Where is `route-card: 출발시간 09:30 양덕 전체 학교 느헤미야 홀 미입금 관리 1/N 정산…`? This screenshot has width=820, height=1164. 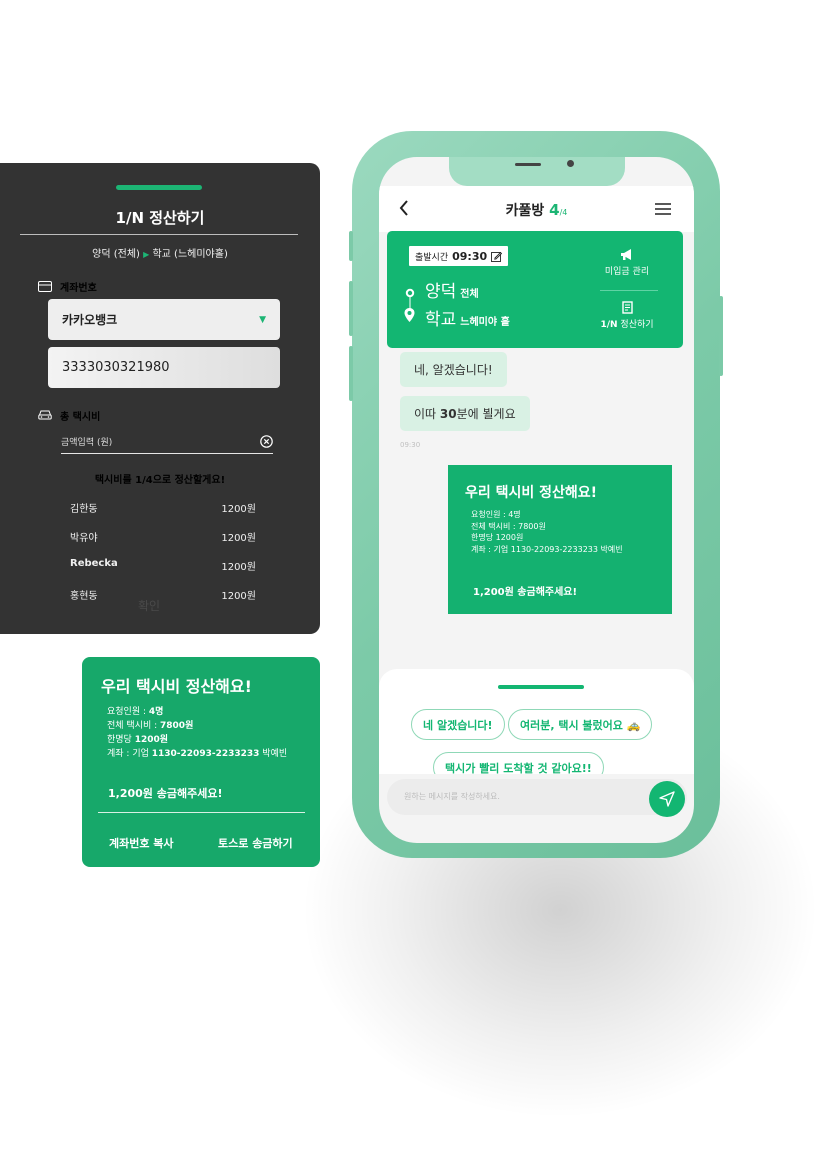 route-card: 출발시간 09:30 양덕 전체 학교 느헤미야 홀 미입금 관리 1/N 정산… is located at coordinates (535, 289).